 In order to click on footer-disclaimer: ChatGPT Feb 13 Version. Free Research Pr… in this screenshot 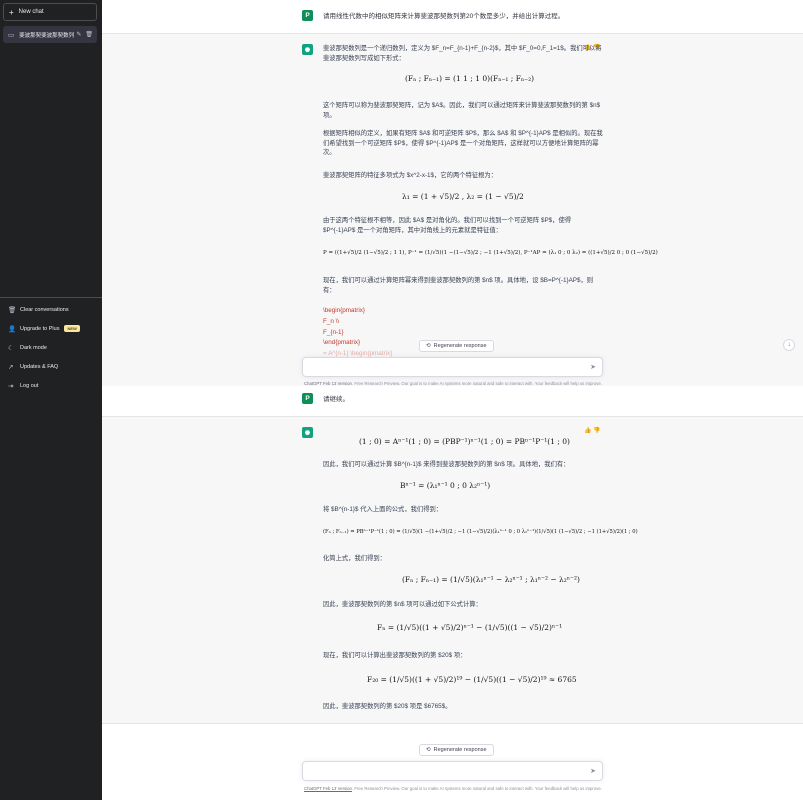, I will do `click(453, 788)`.